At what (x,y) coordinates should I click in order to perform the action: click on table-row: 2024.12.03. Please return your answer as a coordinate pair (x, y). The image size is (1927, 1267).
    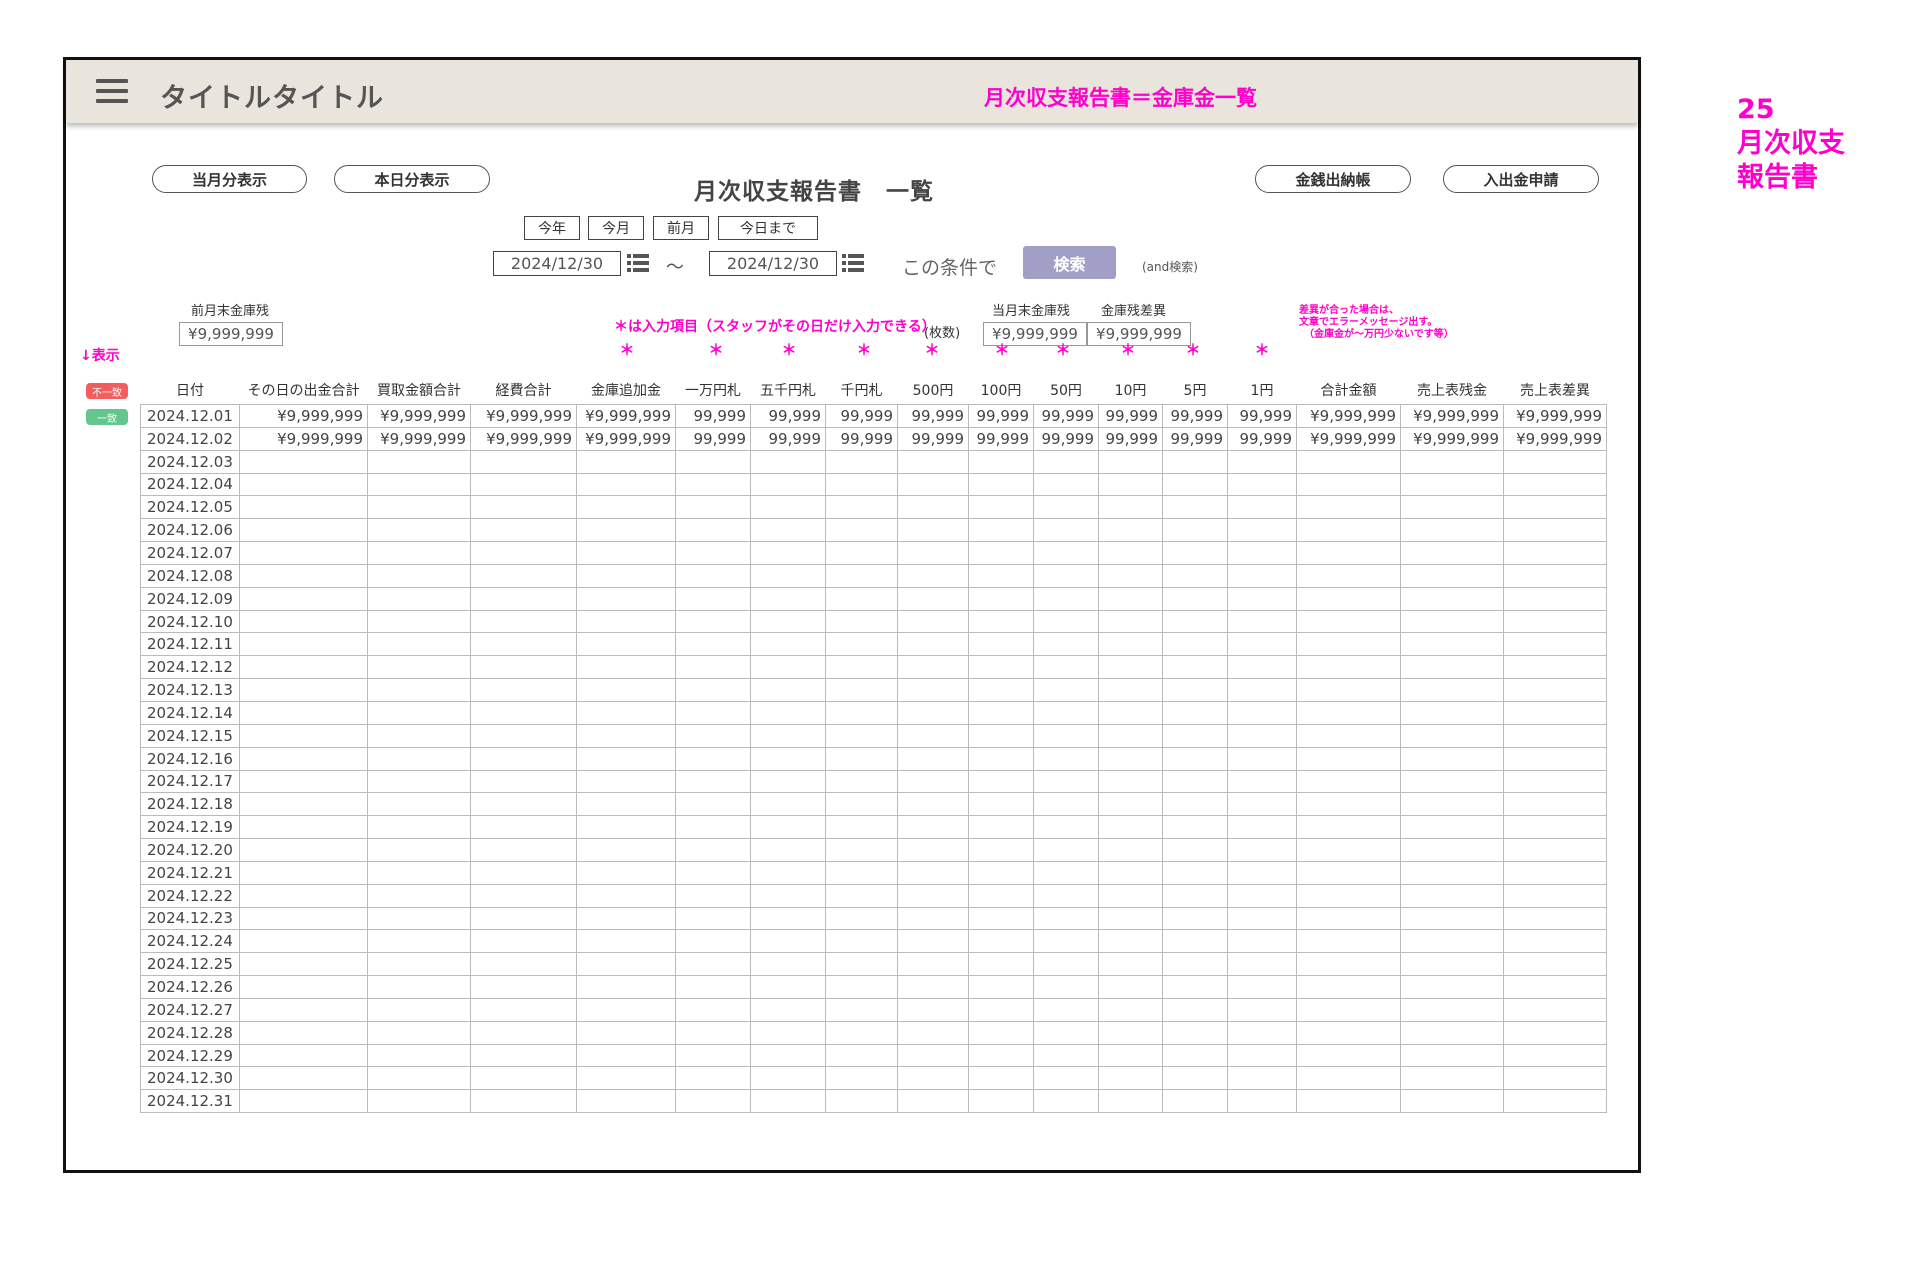
    Looking at the image, I should click on (873, 461).